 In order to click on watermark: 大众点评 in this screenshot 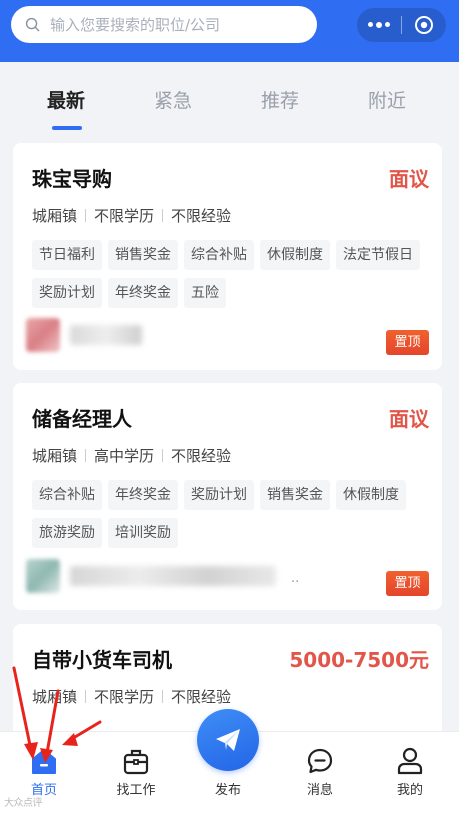, I will do `click(23, 803)`.